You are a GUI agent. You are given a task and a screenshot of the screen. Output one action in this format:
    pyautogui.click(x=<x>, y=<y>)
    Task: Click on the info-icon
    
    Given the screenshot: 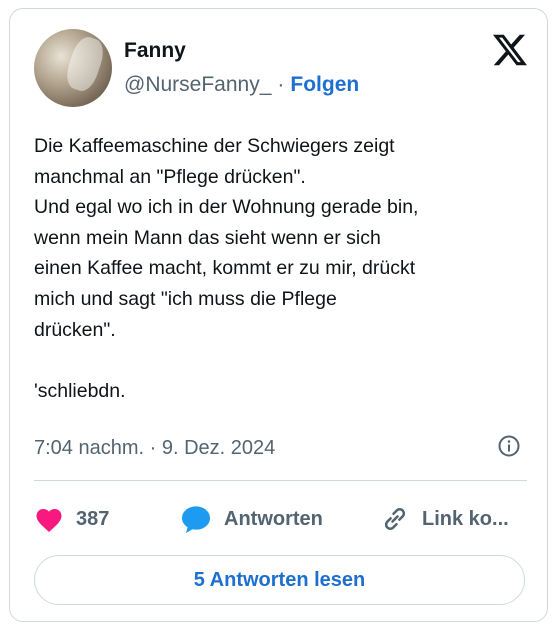 What is the action you would take?
    pyautogui.click(x=509, y=446)
    